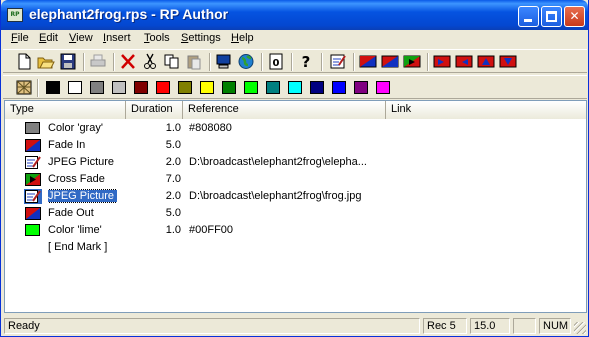 The height and width of the screenshot is (337, 589). I want to click on cell-type: [ End Mark ], so click(78, 247).